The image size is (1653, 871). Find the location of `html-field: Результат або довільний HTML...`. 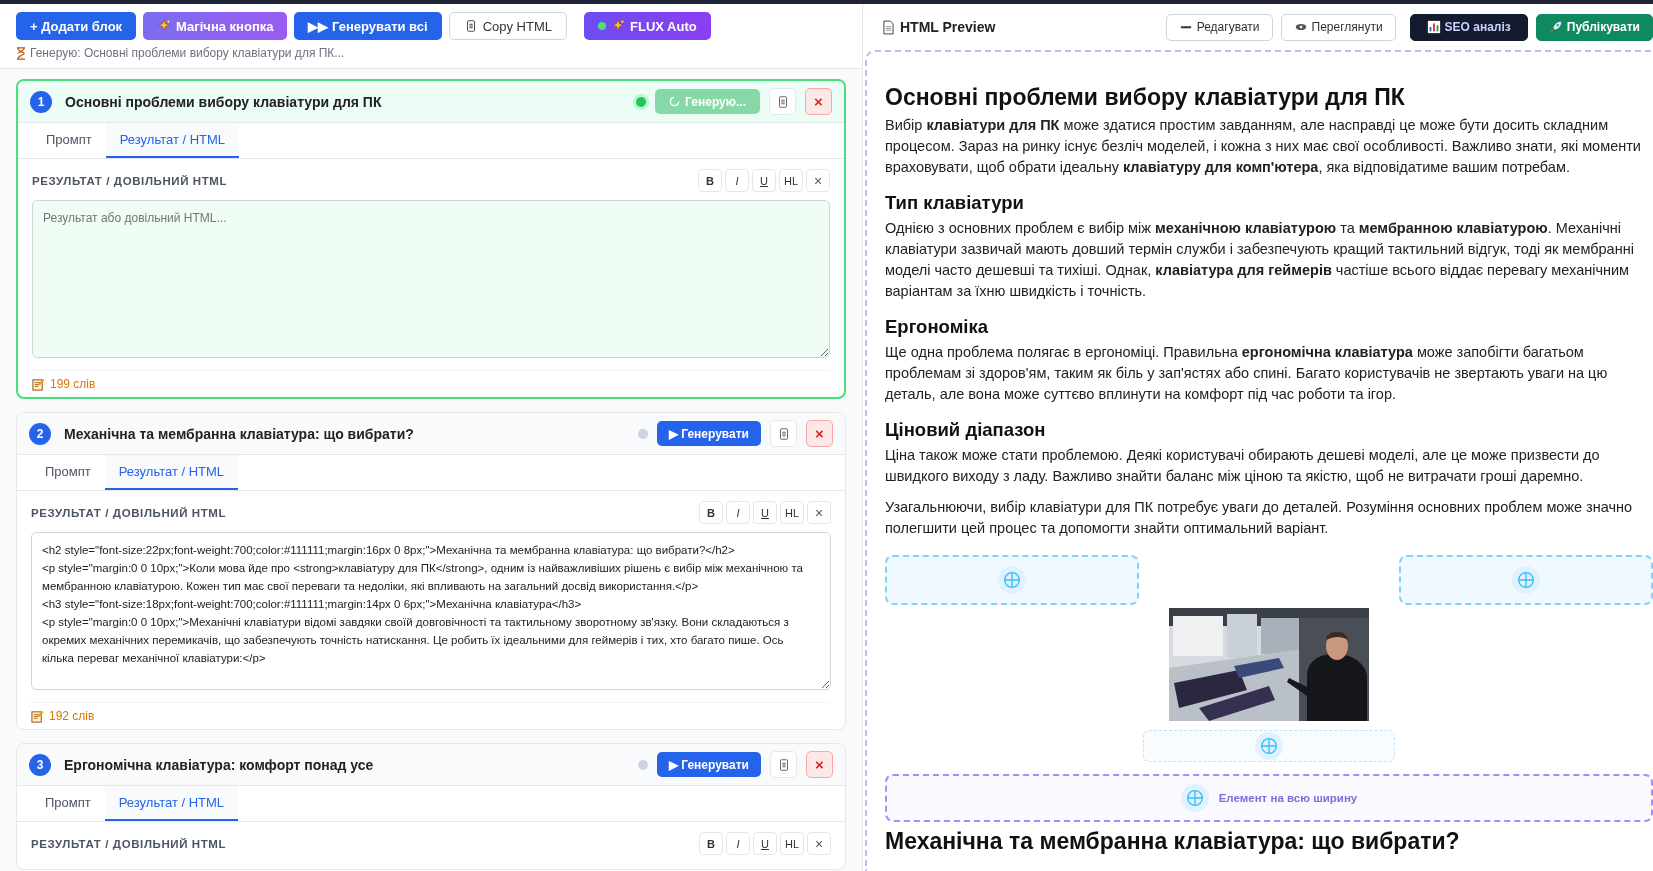

html-field: Результат або довільний HTML... is located at coordinates (431, 279).